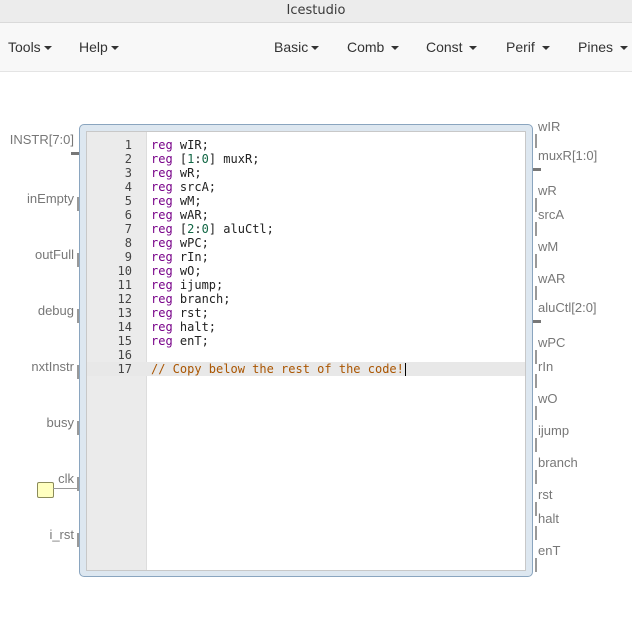 This screenshot has height=633, width=632. I want to click on line-number: 9, so click(128, 257).